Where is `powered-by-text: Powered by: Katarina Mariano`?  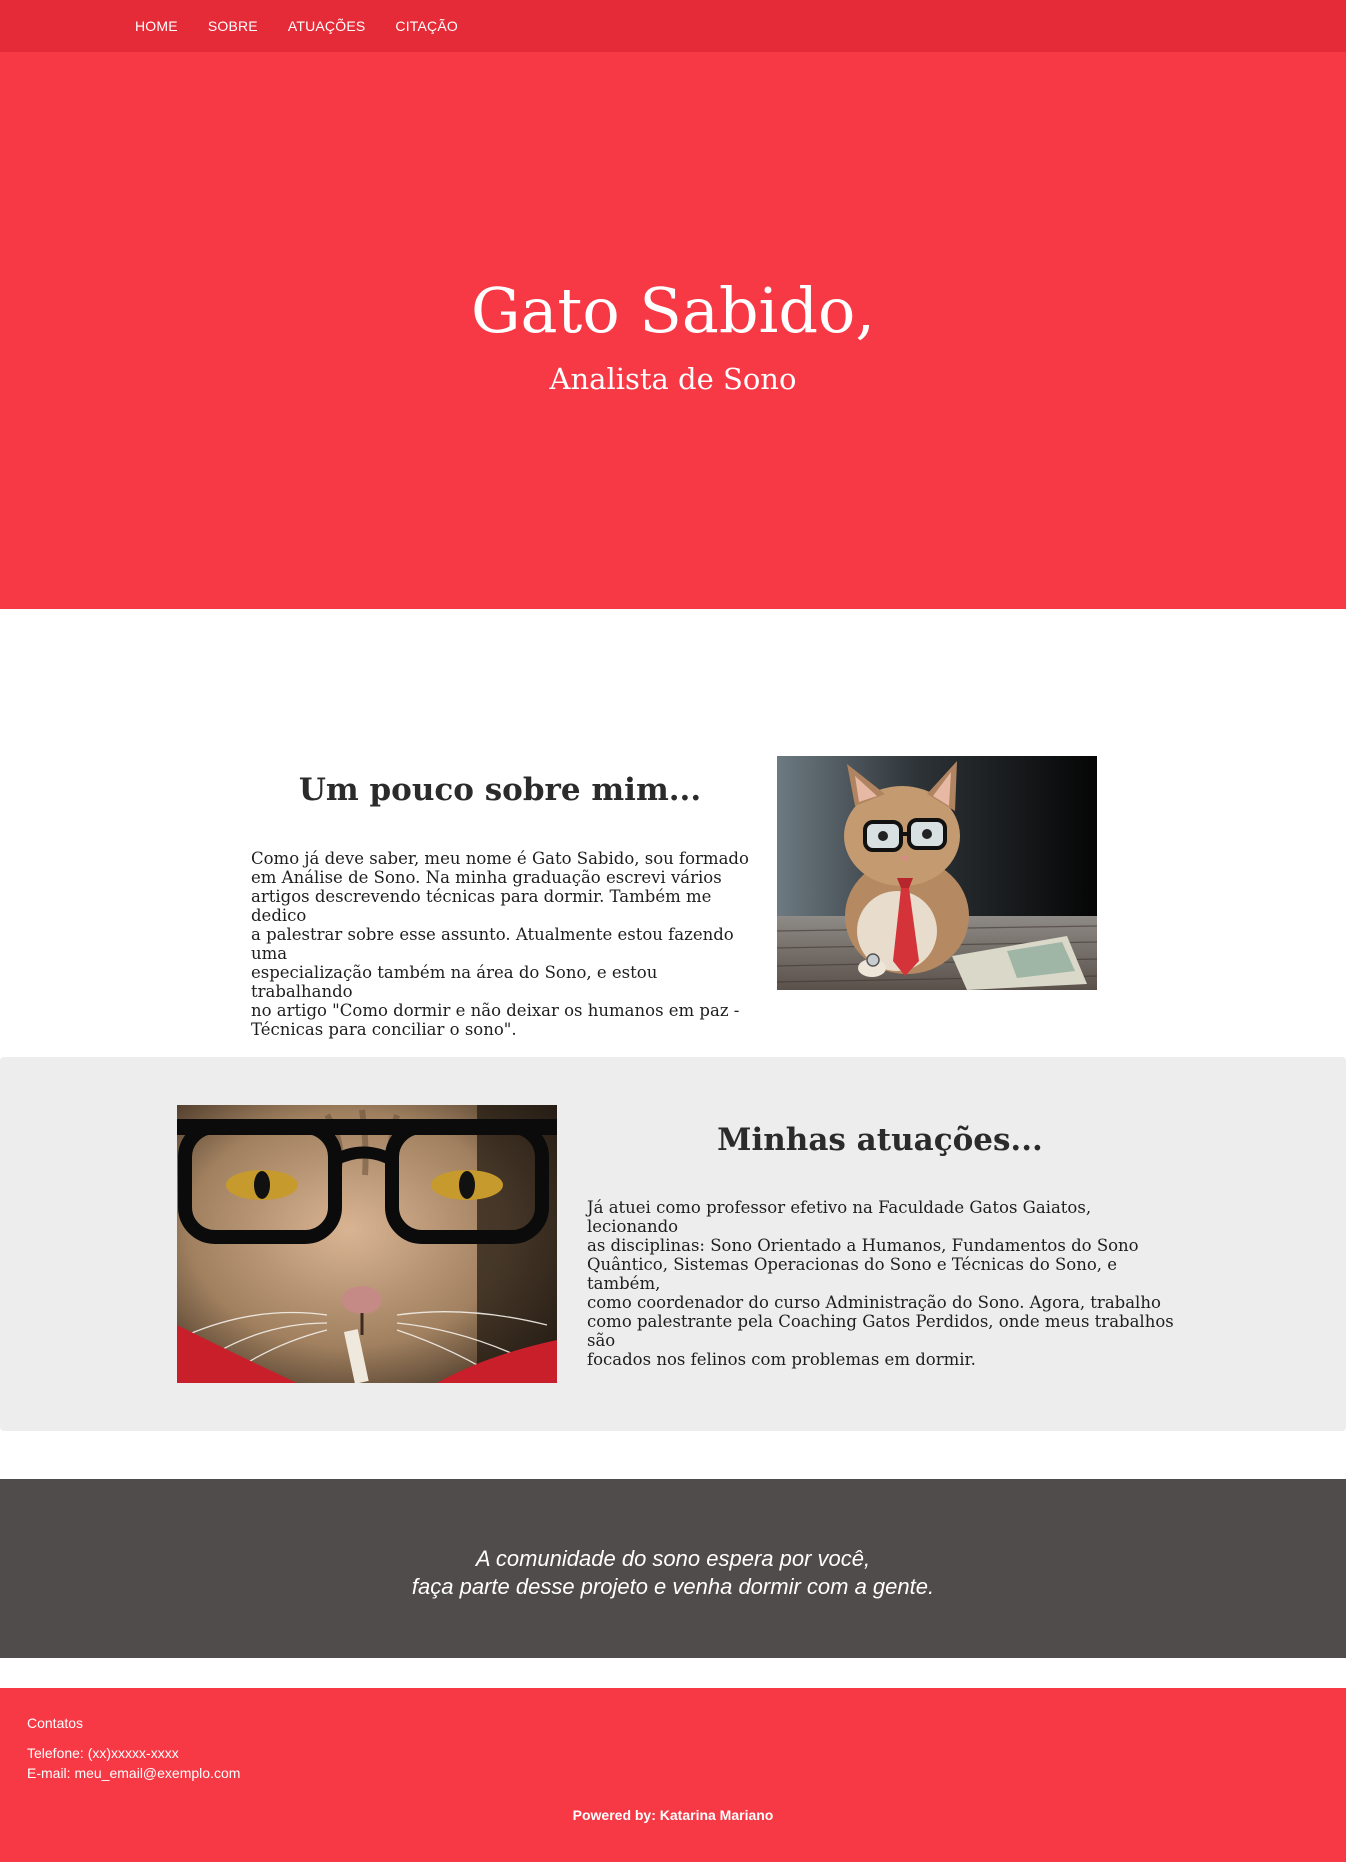
powered-by-text: Powered by: Katarina Mariano is located at coordinates (673, 1815).